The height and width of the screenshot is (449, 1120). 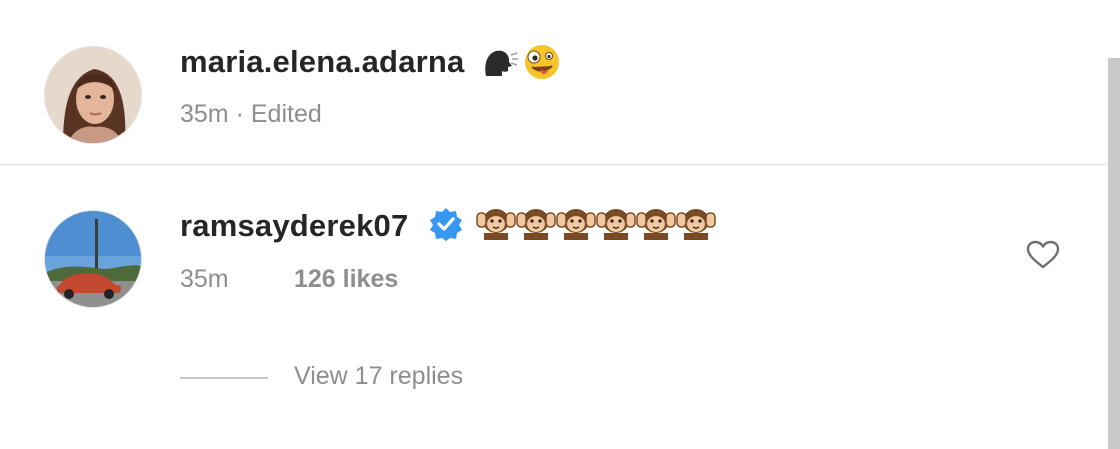 I want to click on heart-outline-icon, so click(x=1043, y=255).